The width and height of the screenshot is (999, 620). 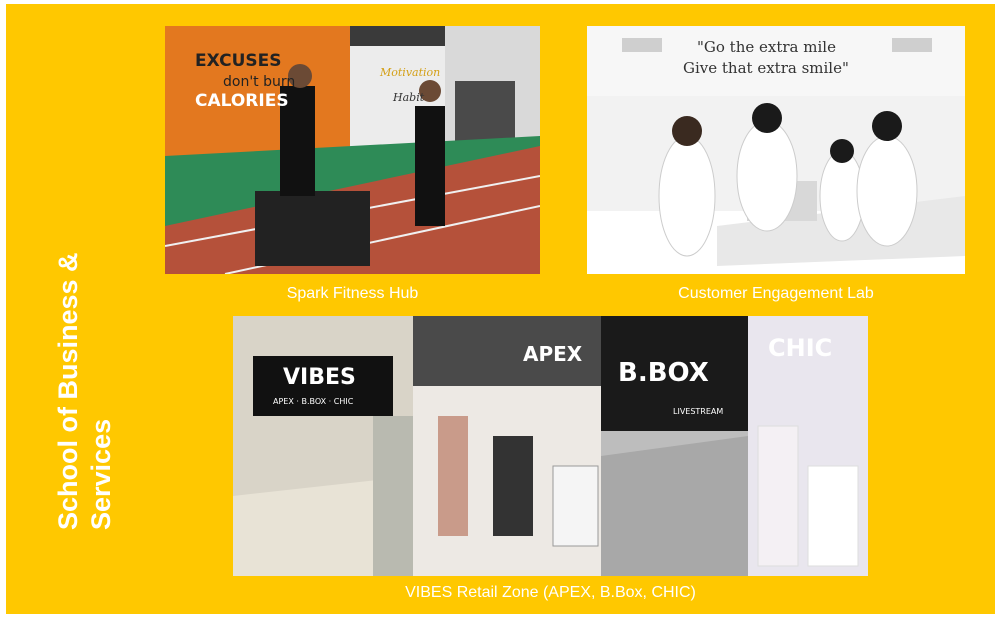 I want to click on wall-text-excuses: EXCUSES, so click(x=238, y=61).